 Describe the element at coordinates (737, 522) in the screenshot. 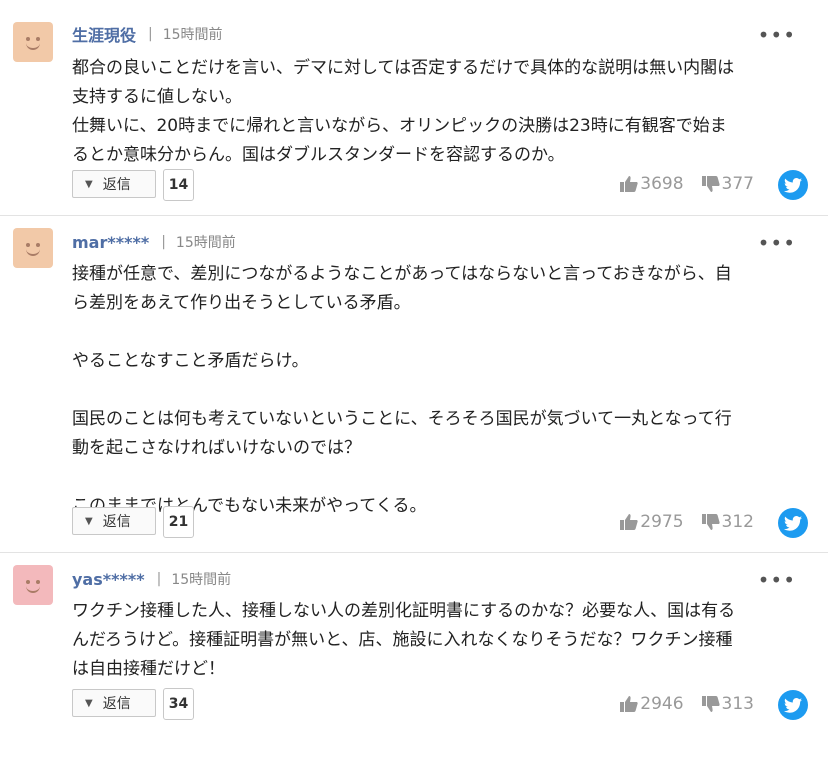

I see `dislike-count: 312` at that location.